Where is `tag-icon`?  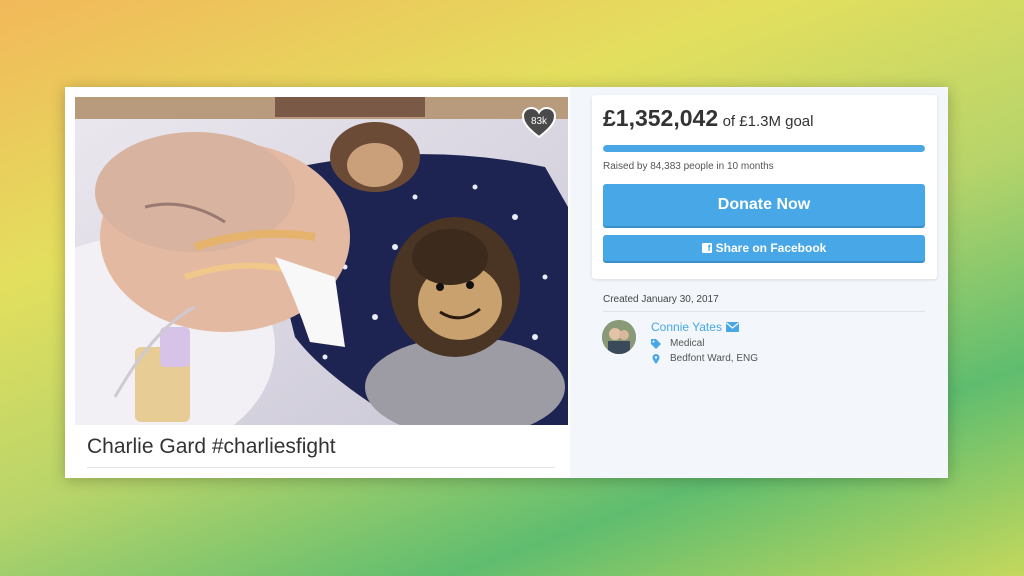
tag-icon is located at coordinates (656, 343).